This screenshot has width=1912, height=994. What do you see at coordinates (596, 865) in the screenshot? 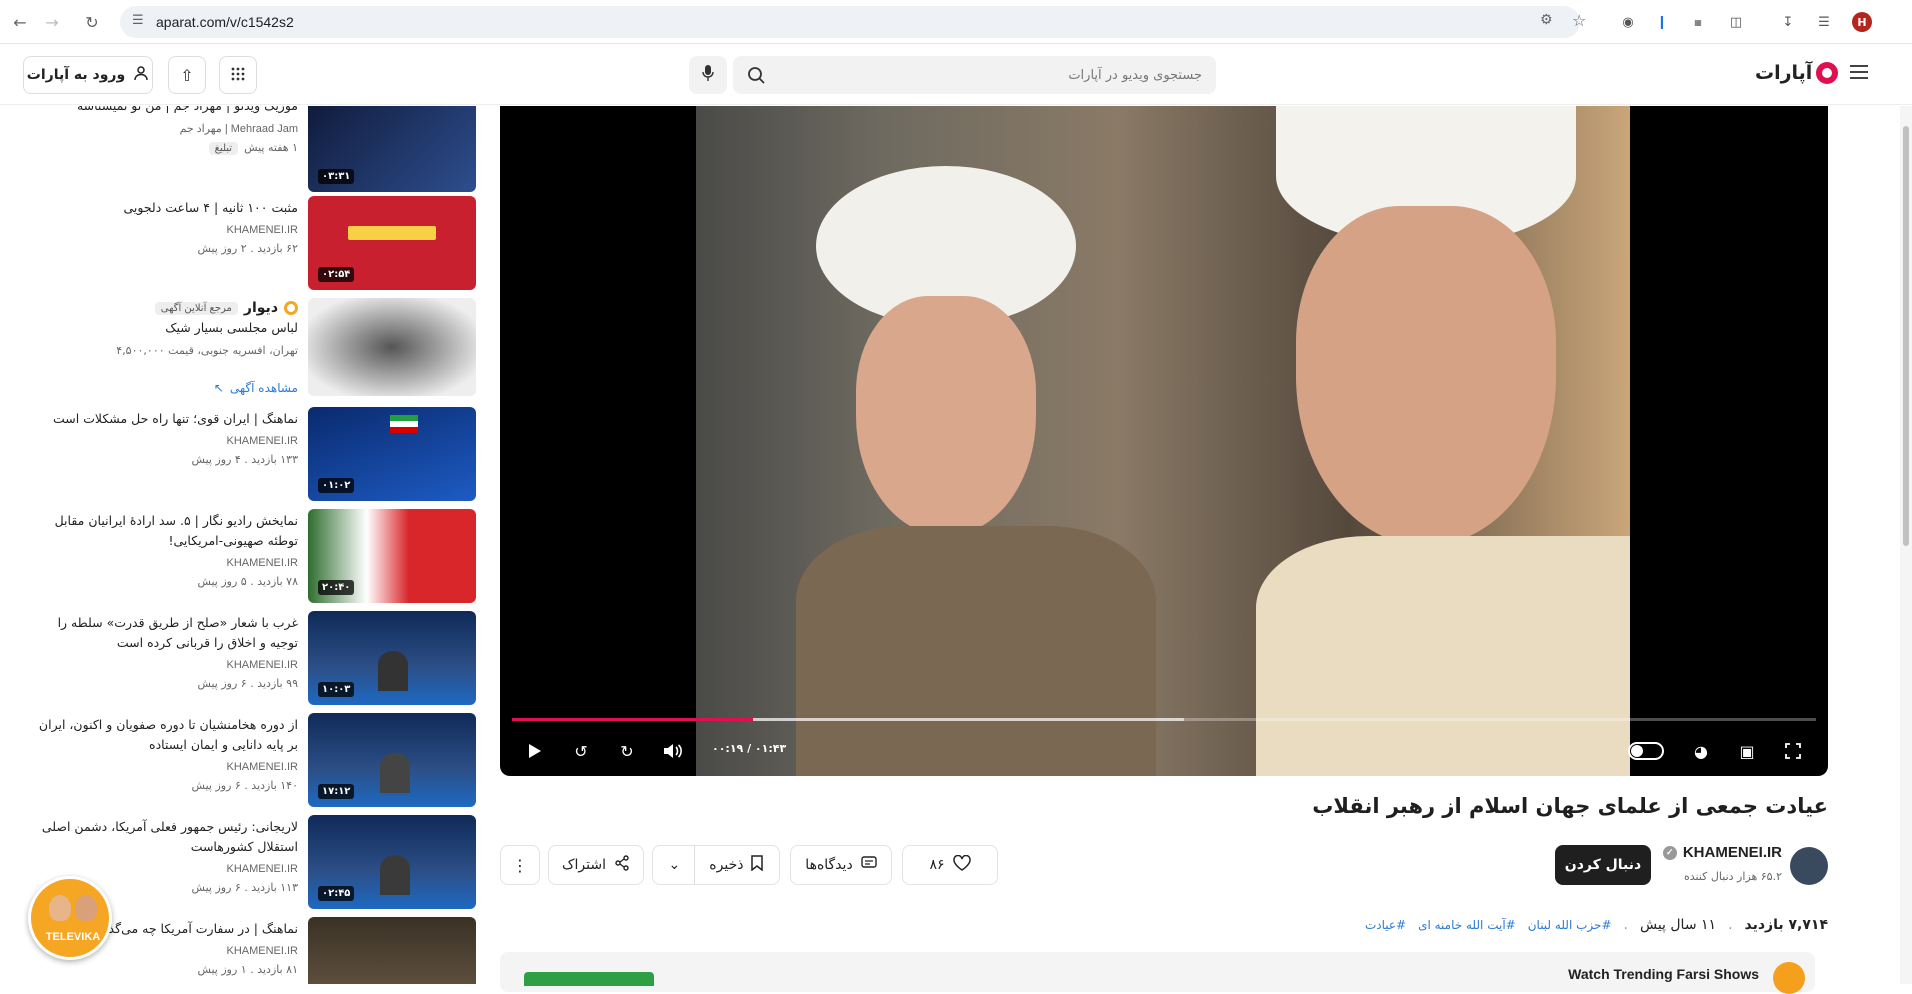
I see `share-button: اشتراک` at bounding box center [596, 865].